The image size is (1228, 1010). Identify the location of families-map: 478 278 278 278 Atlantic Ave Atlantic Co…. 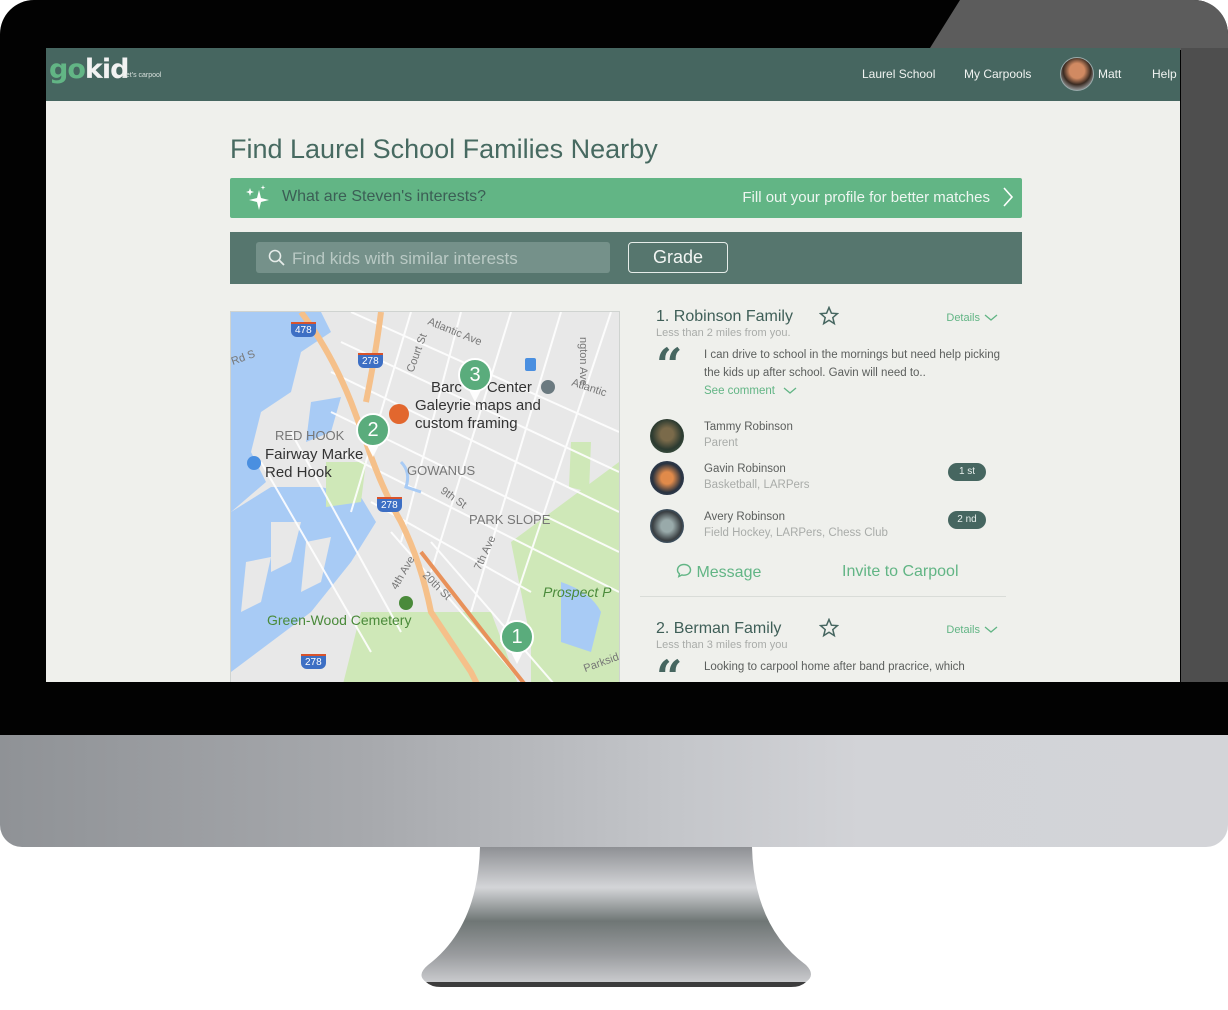
(425, 496).